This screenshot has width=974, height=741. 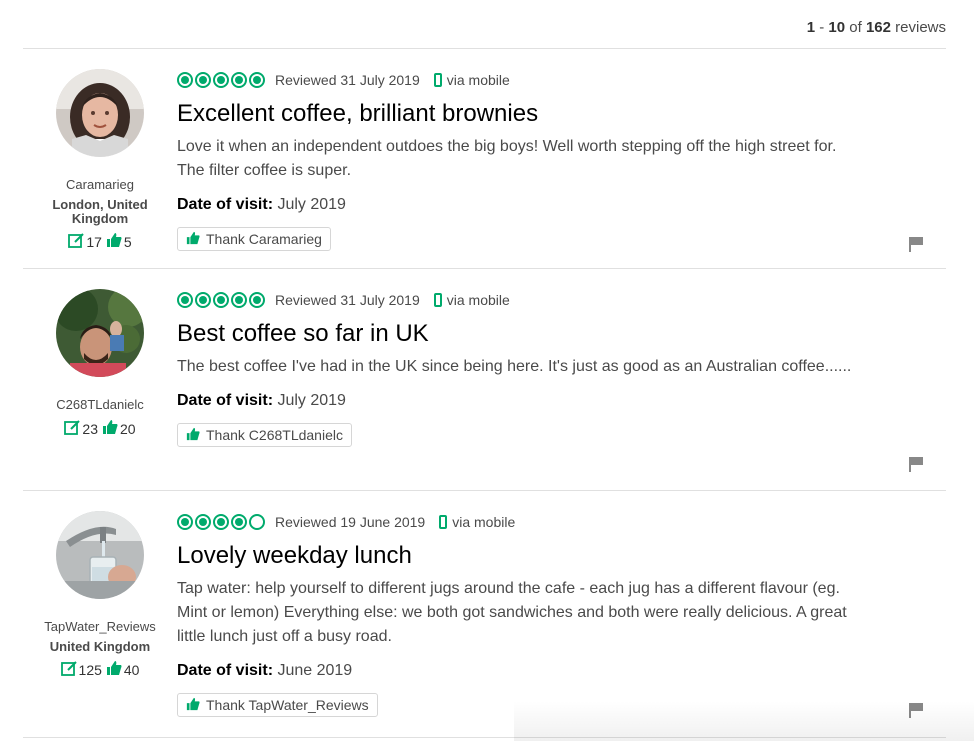 What do you see at coordinates (90, 428) in the screenshot?
I see `review-count: 23` at bounding box center [90, 428].